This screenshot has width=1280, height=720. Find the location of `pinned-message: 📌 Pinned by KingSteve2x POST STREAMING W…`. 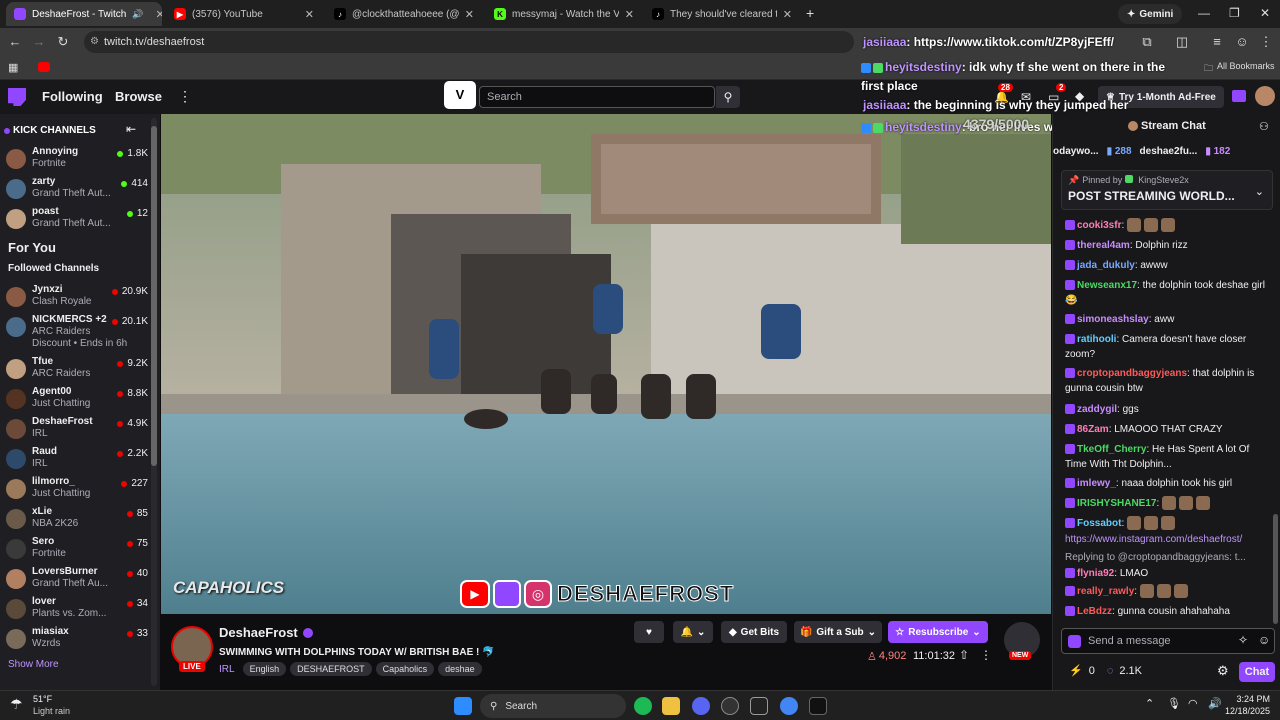

pinned-message: 📌 Pinned by KingSteve2x POST STREAMING W… is located at coordinates (1167, 190).